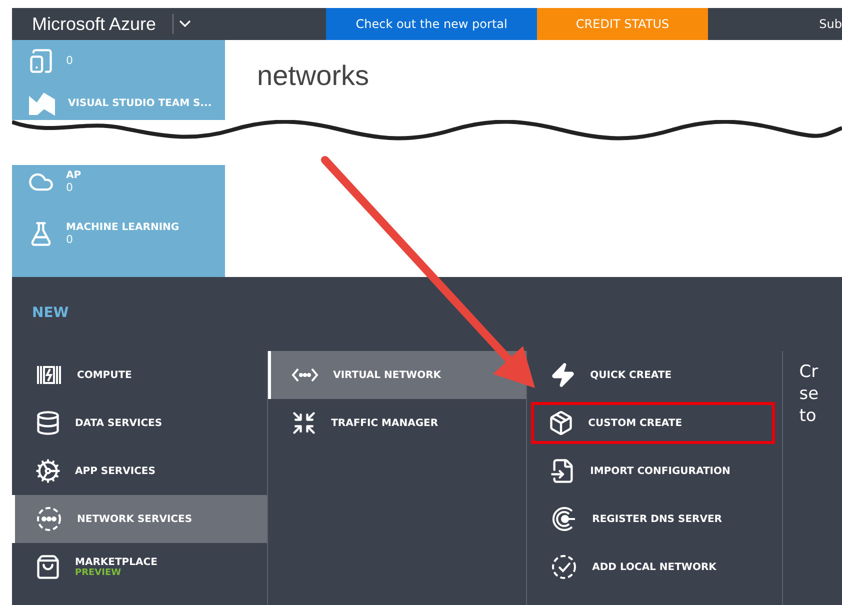 The image size is (842, 605). I want to click on page-title: networks, so click(313, 76).